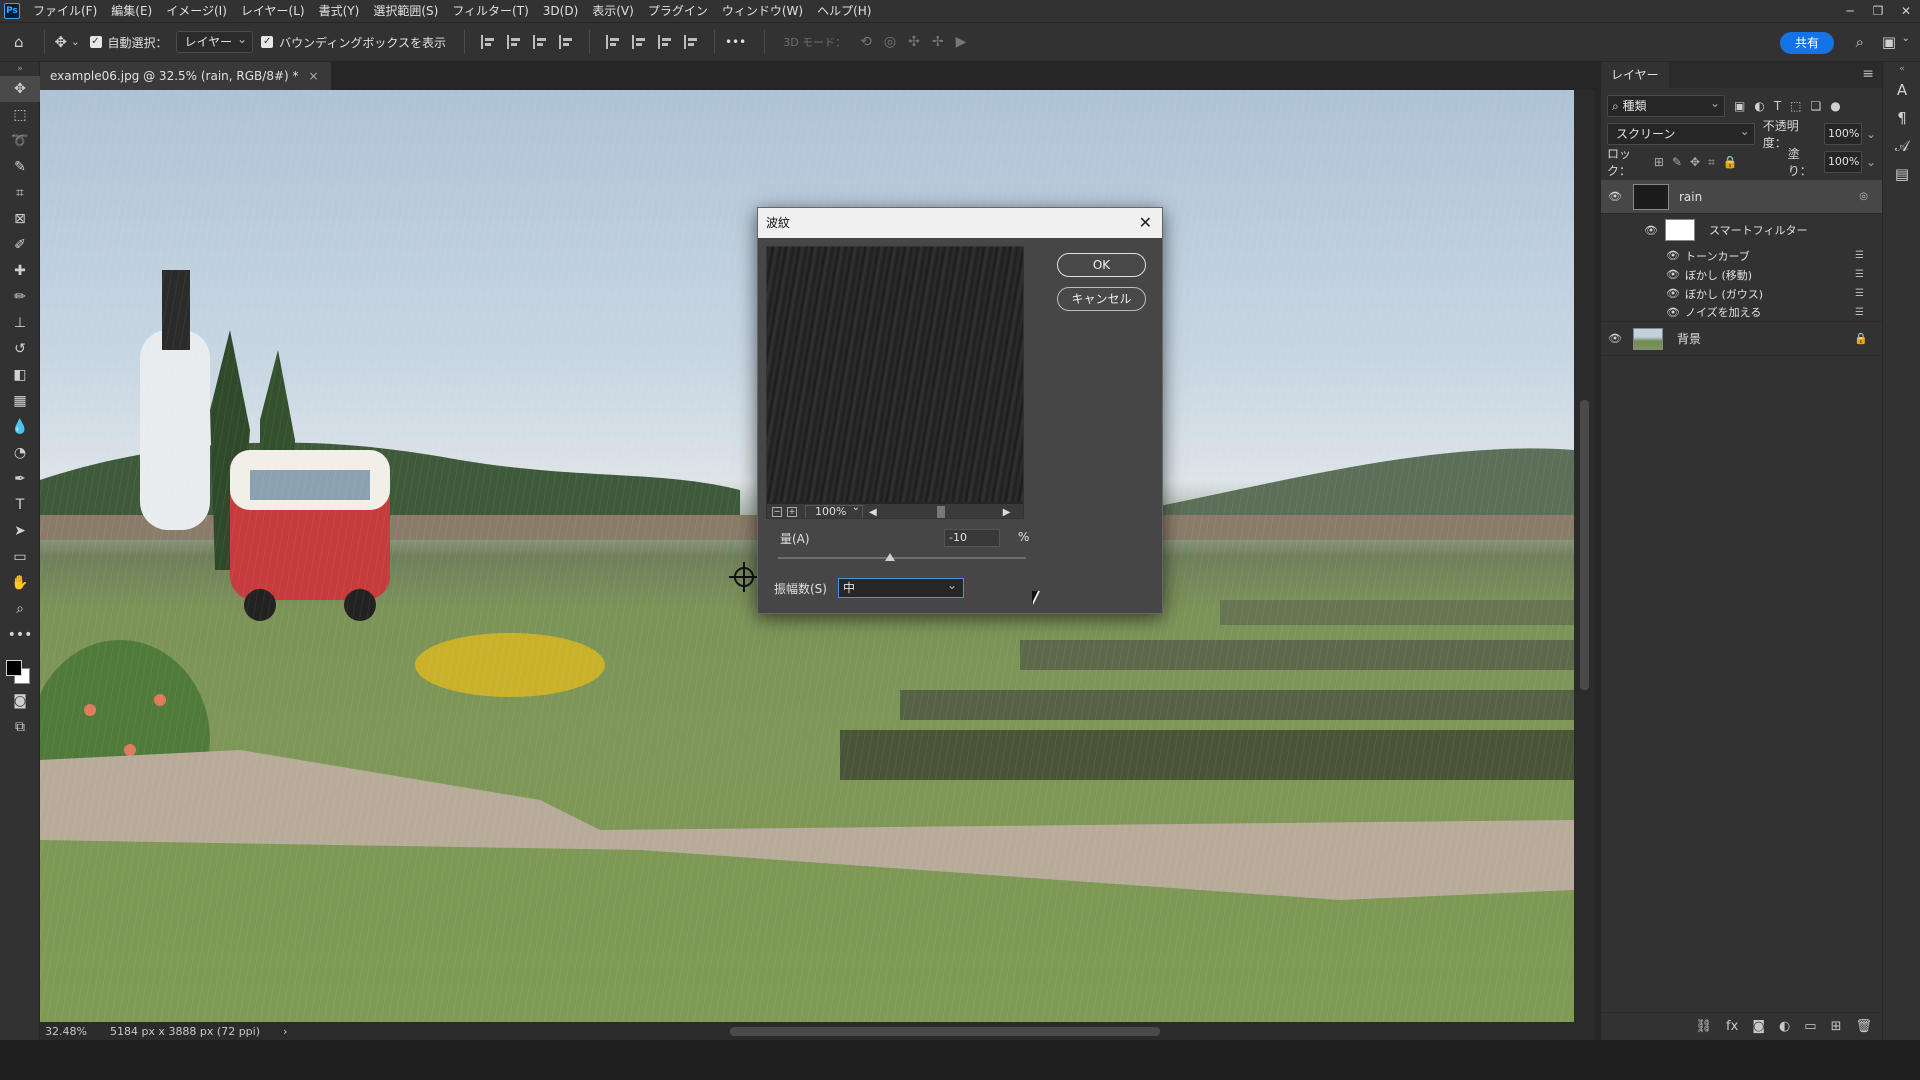 This screenshot has height=1080, width=1920. What do you see at coordinates (1810, 1026) in the screenshot?
I see `new-group-icon: ▭` at bounding box center [1810, 1026].